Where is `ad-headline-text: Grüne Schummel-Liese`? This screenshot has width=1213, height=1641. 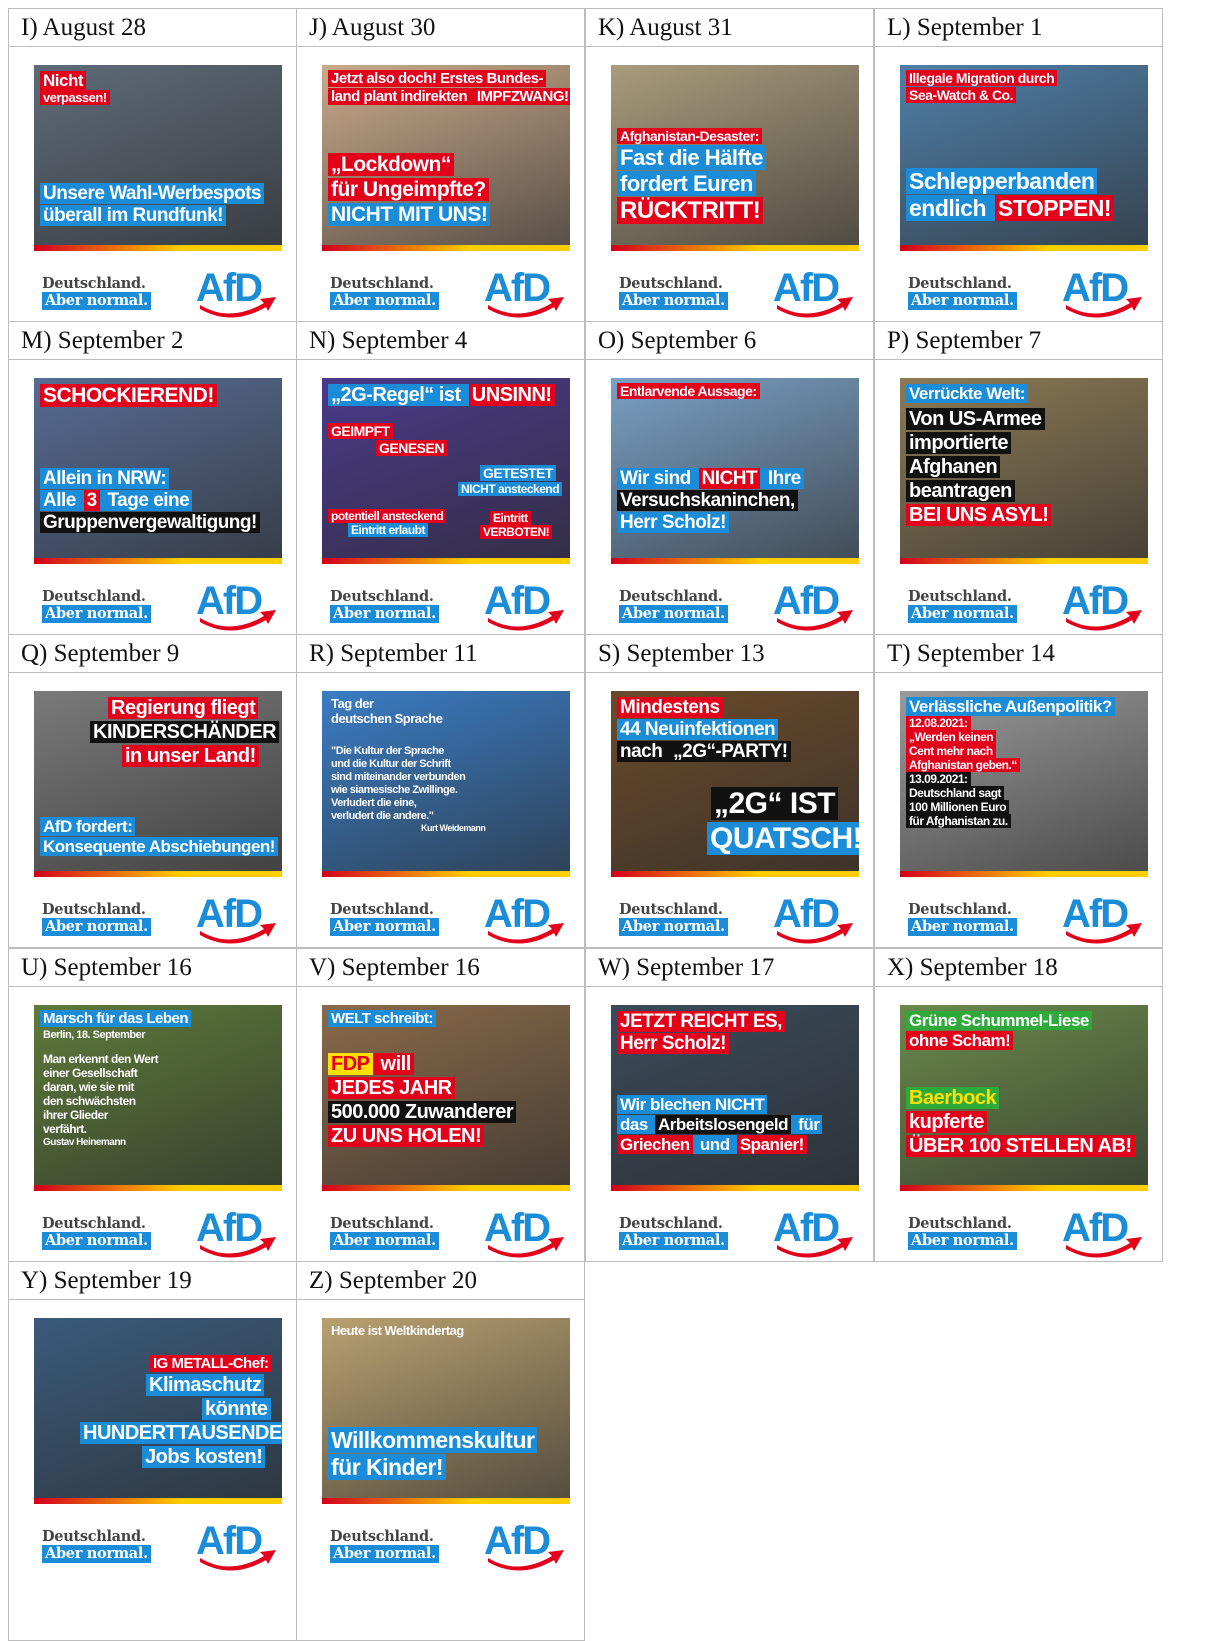
ad-headline-text: Grüne Schummel-Liese is located at coordinates (999, 1020).